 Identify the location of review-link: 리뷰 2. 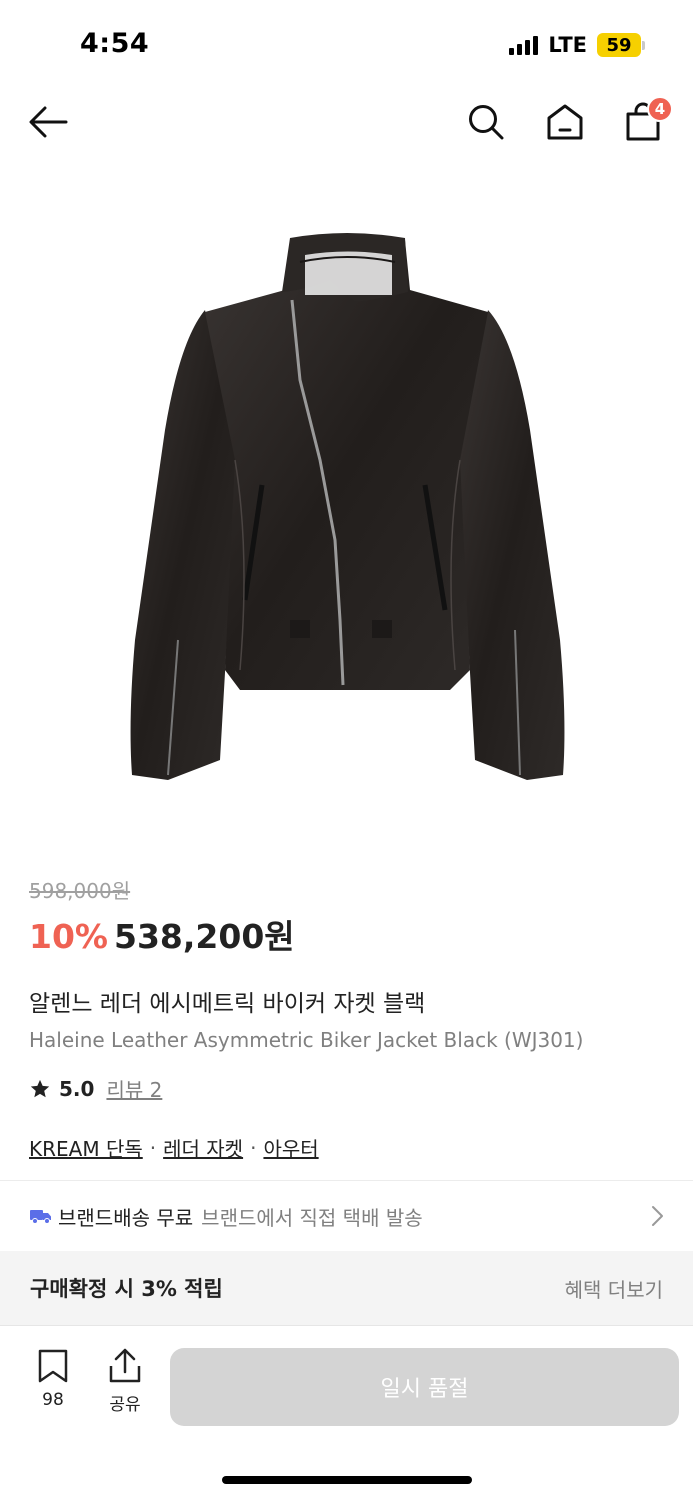
(134, 1088).